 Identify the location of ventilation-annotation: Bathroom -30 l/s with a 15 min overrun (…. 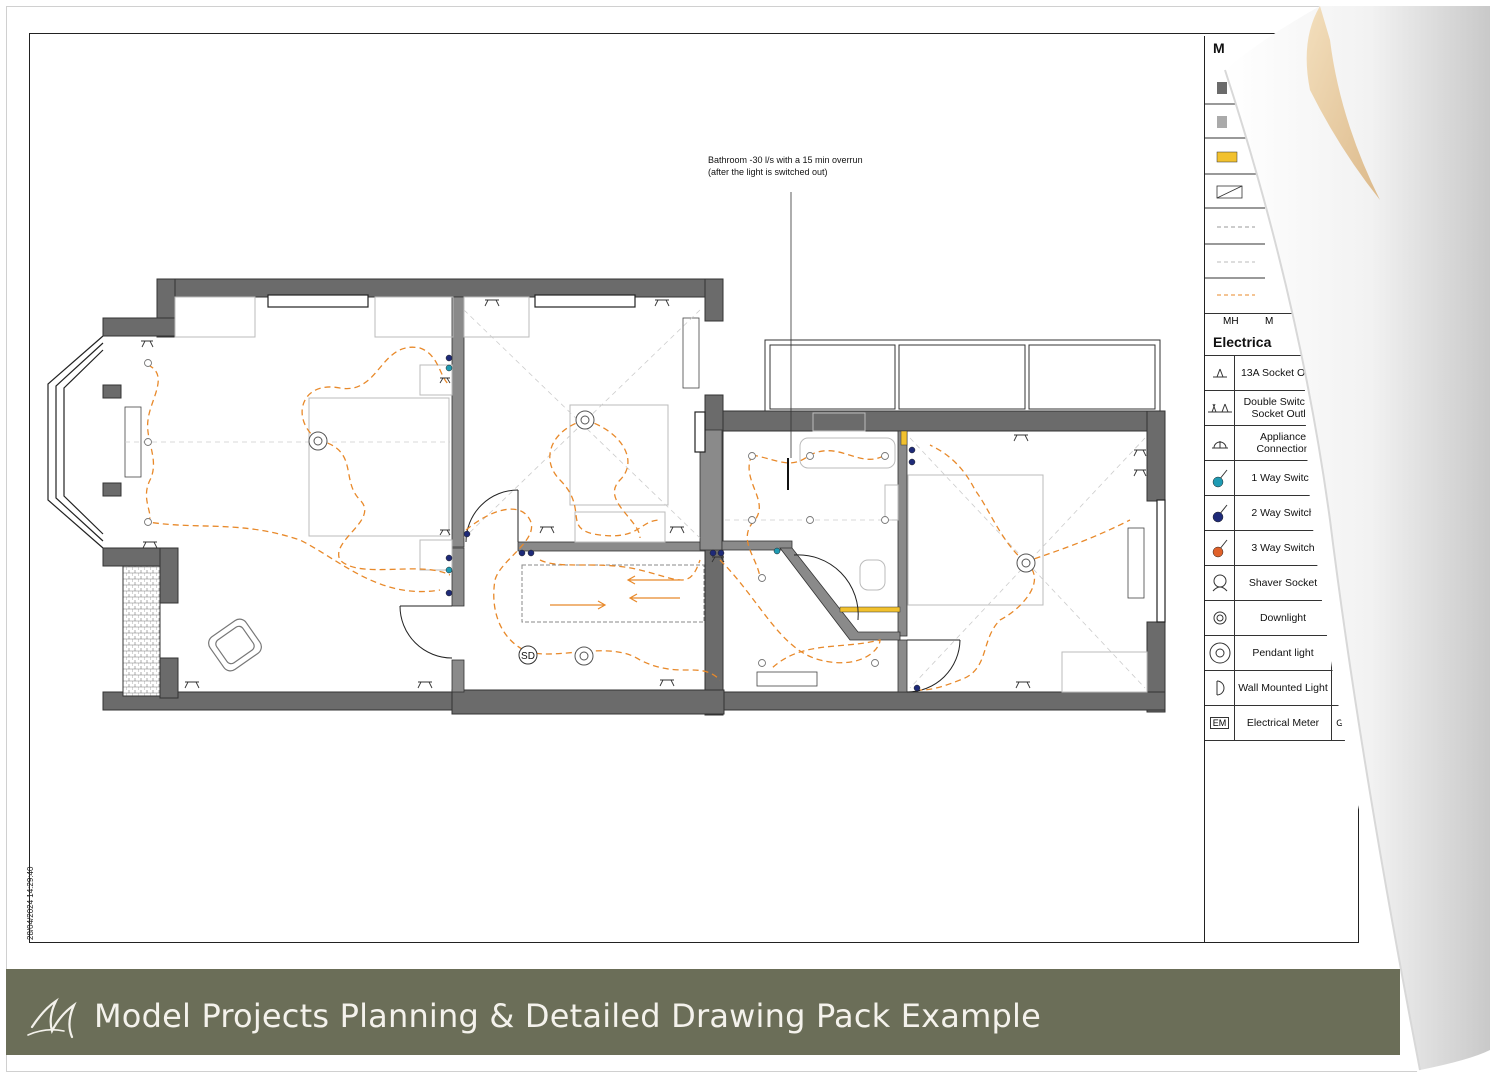
(785, 166).